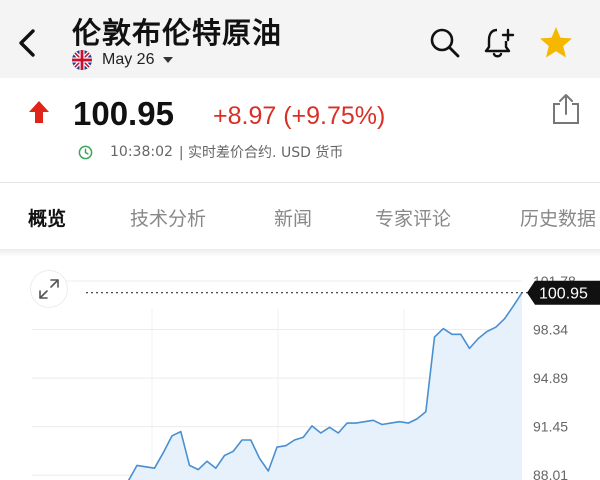 This screenshot has width=600, height=480. What do you see at coordinates (168, 60) in the screenshot?
I see `dropdown-caret-icon` at bounding box center [168, 60].